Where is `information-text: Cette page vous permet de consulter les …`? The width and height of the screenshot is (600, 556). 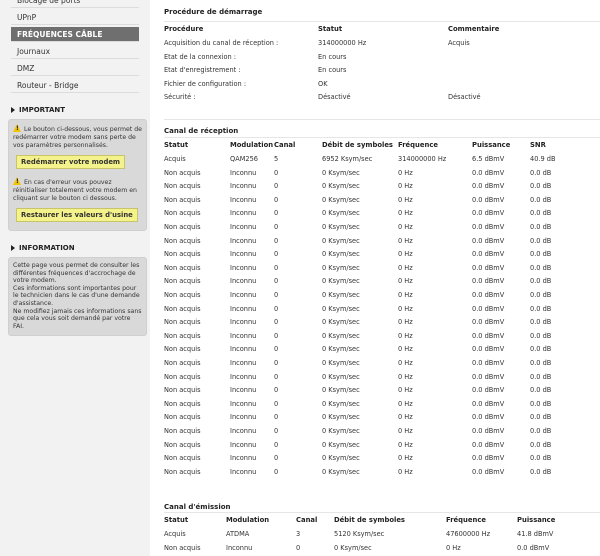
information-text: Cette page vous permet de consulter les … is located at coordinates (77, 296).